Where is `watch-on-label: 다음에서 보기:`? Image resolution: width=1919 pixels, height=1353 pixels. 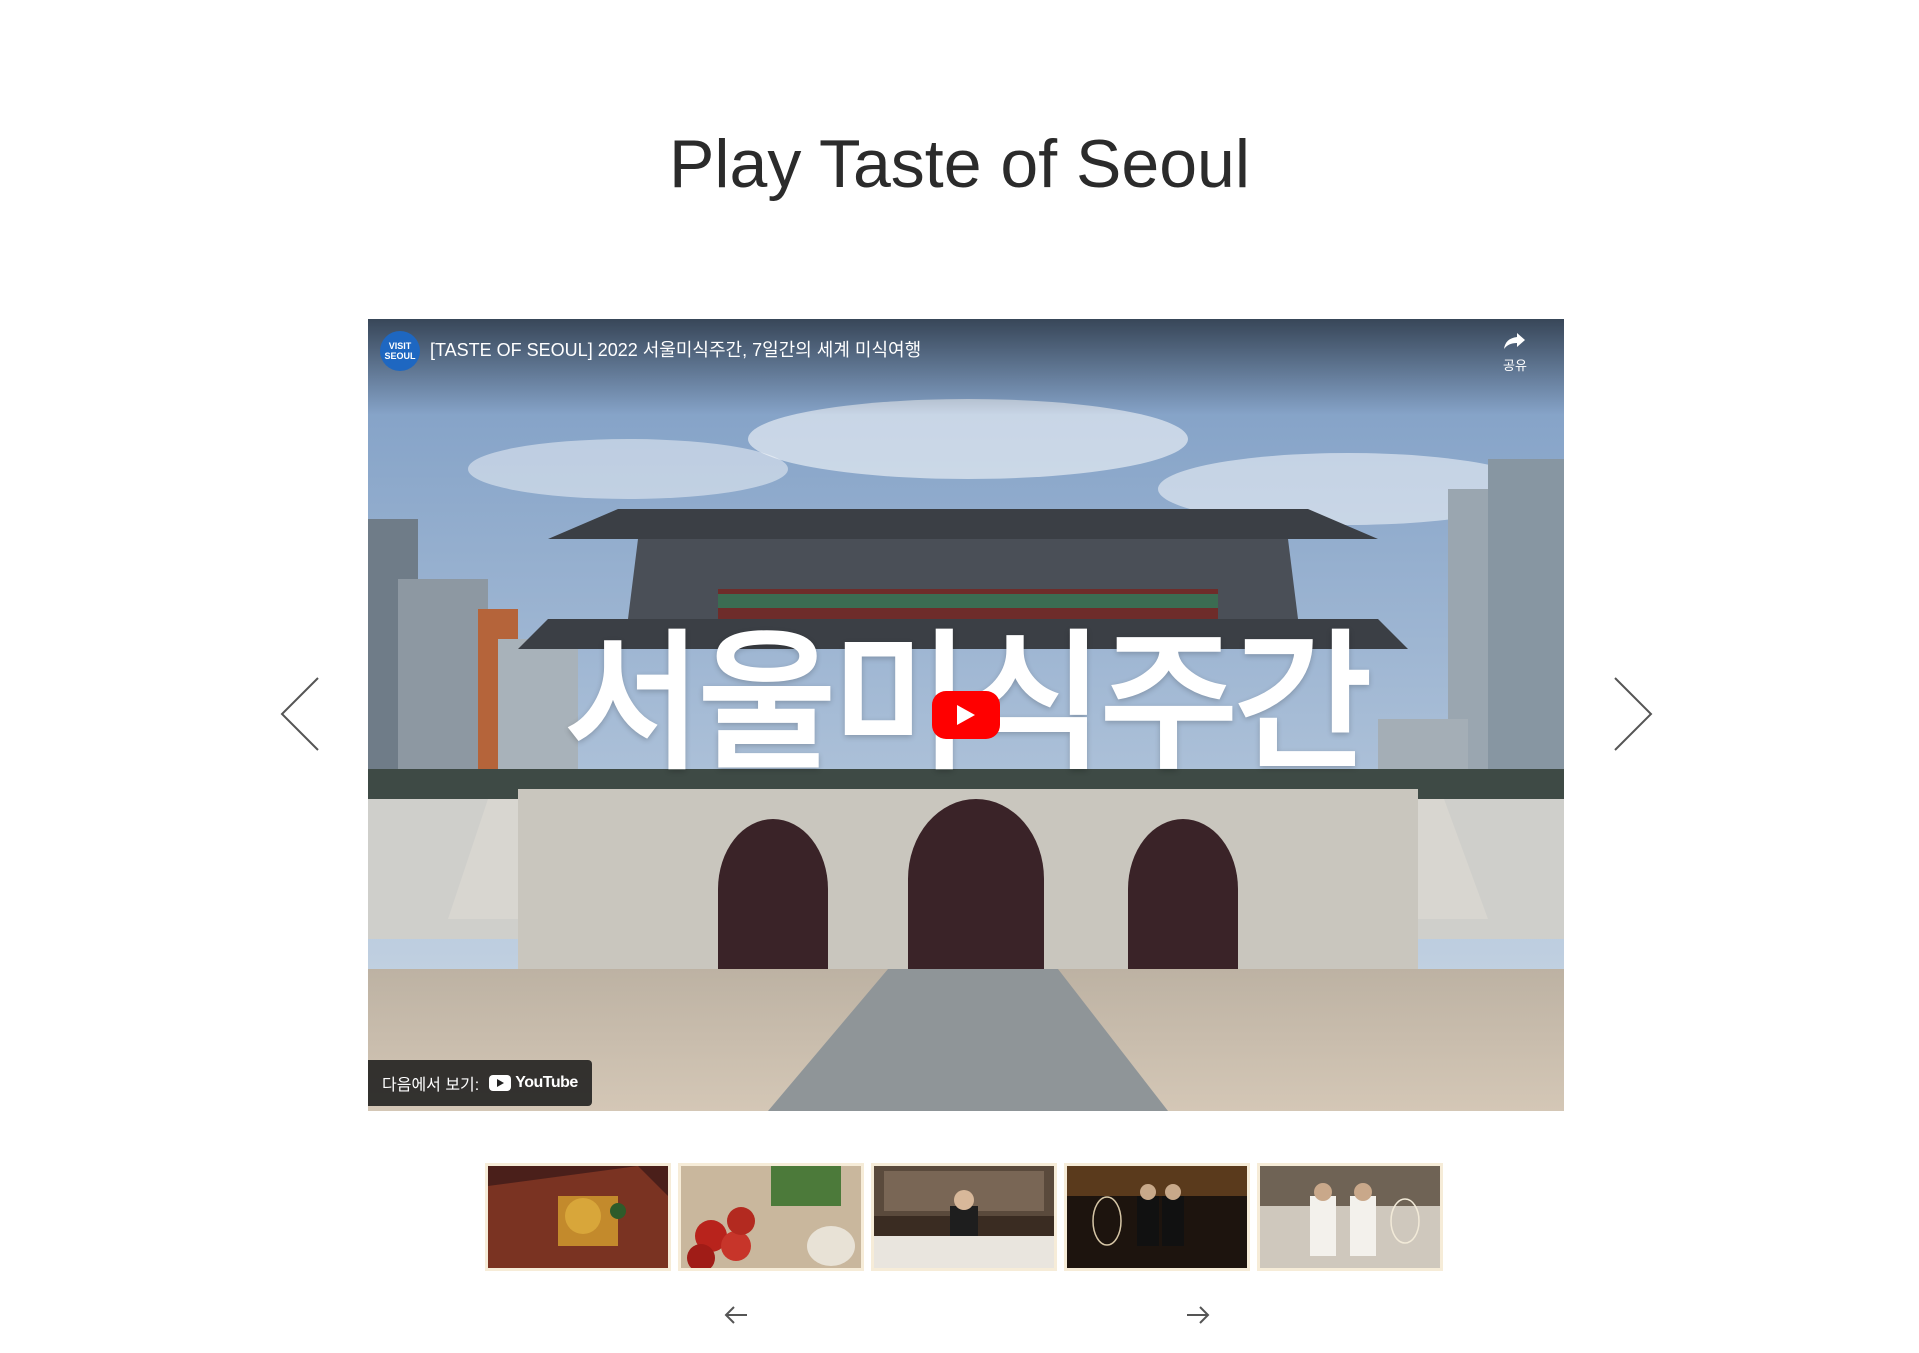 watch-on-label: 다음에서 보기: is located at coordinates (431, 1085).